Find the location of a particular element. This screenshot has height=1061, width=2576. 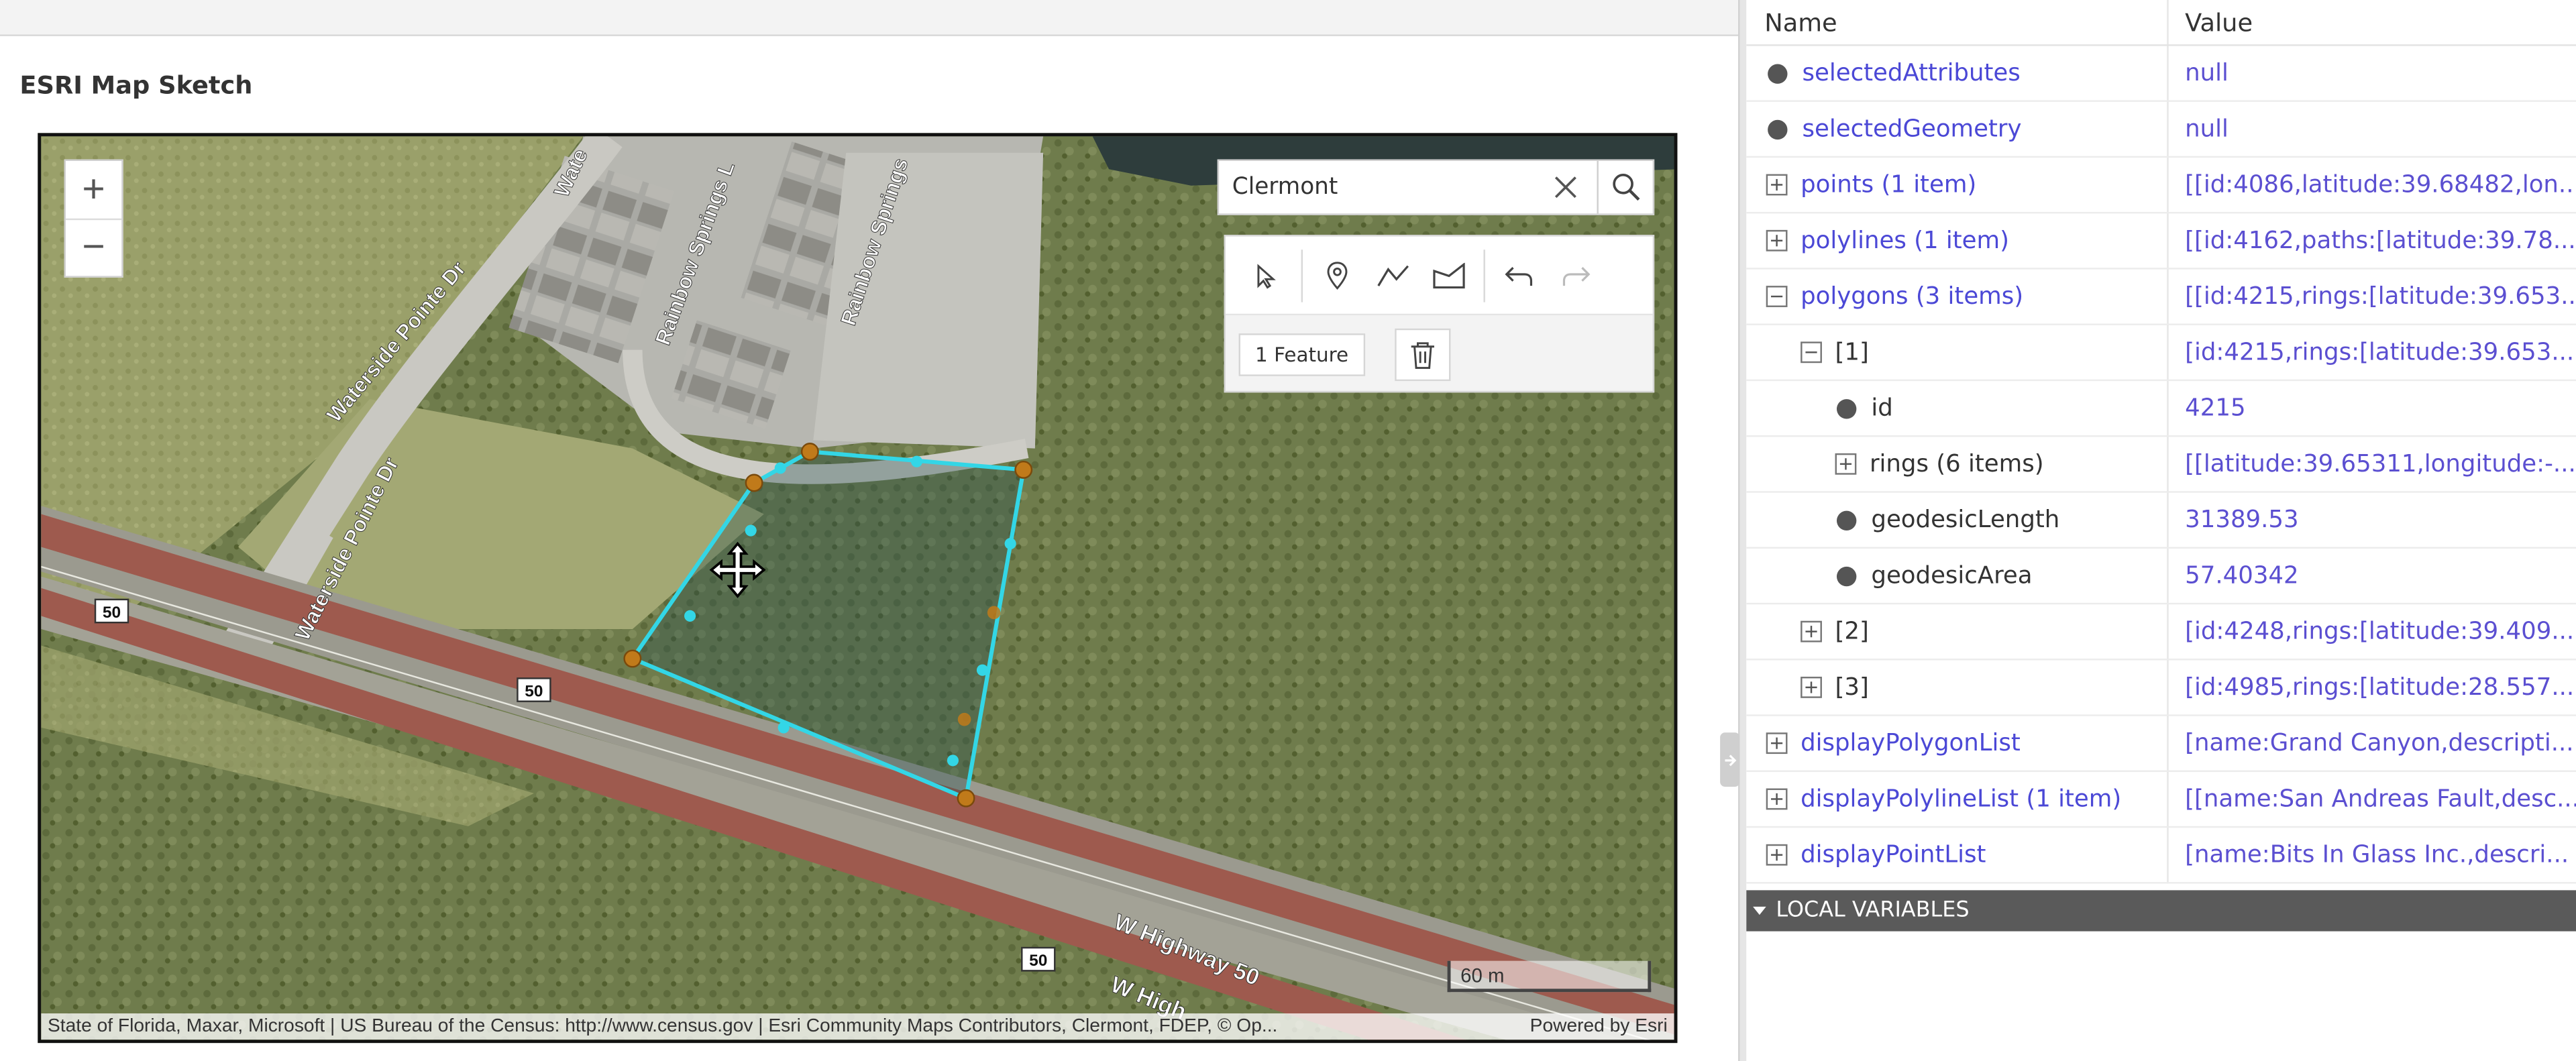

redo-icon is located at coordinates (1576, 275).